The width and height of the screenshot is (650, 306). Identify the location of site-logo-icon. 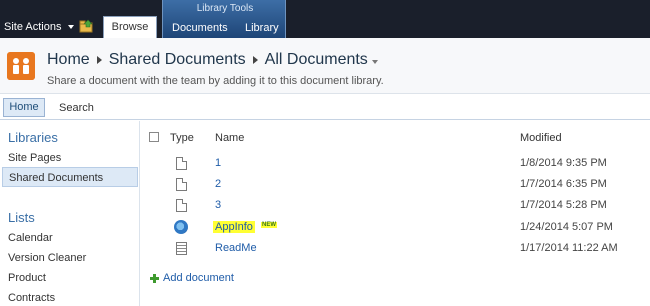
(21, 66).